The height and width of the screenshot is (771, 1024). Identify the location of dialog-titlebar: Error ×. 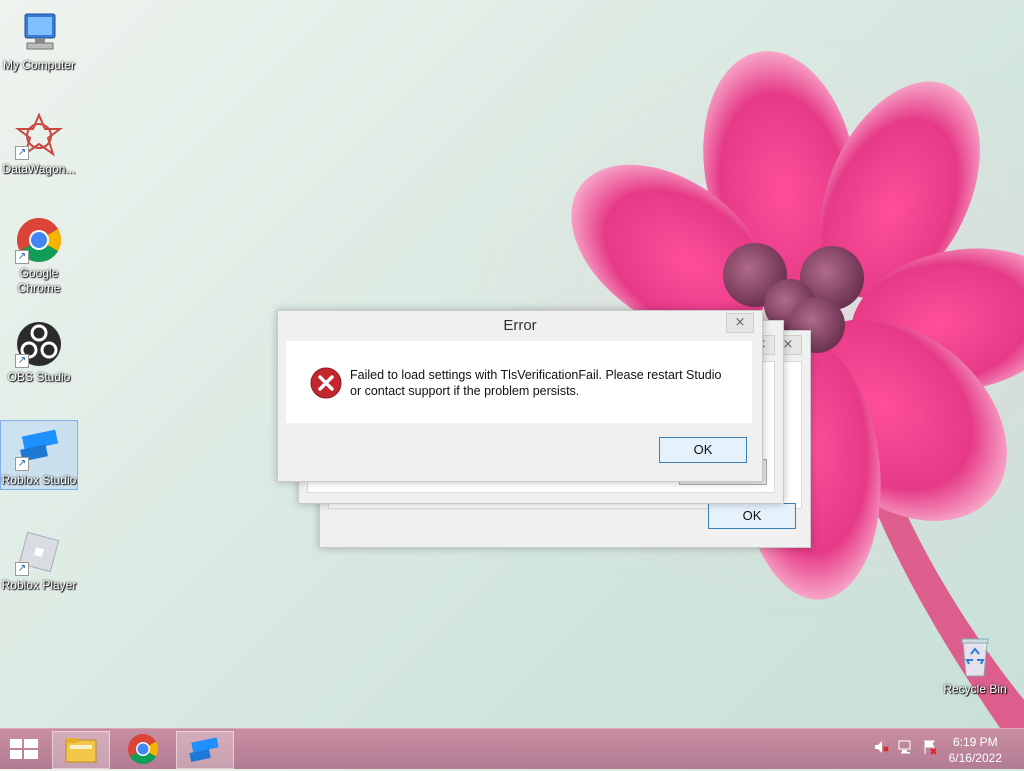
(520, 325).